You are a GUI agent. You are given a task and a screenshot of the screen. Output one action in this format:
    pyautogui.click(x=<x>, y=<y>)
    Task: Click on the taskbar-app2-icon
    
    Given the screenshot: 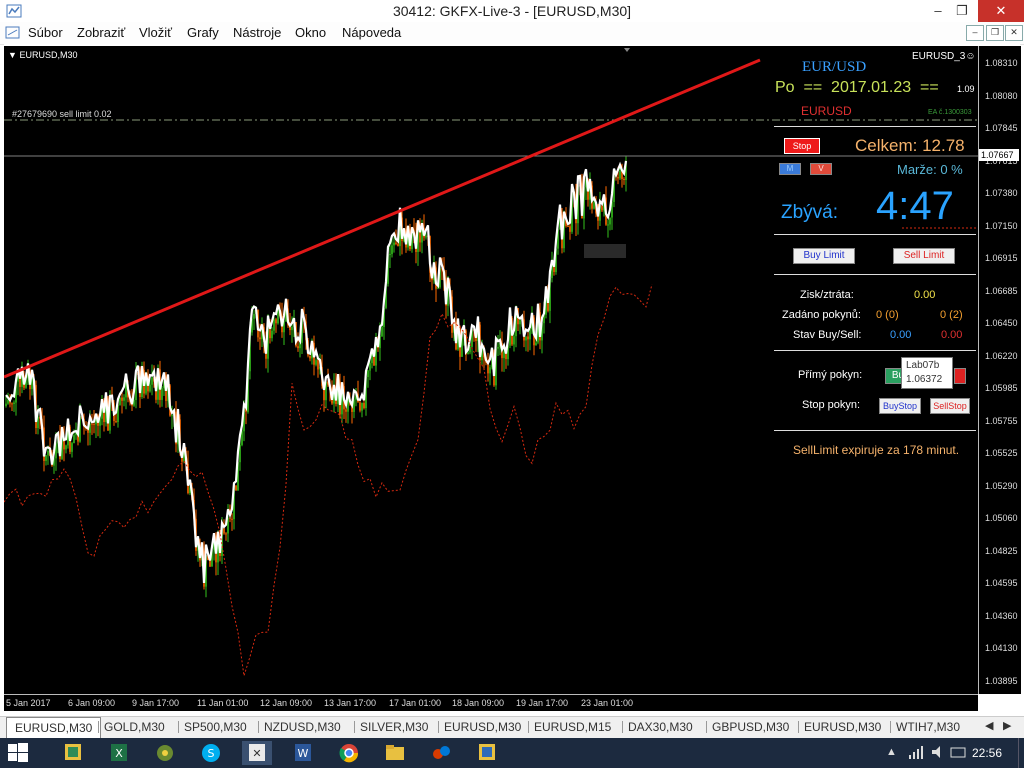 What is the action you would take?
    pyautogui.click(x=487, y=753)
    